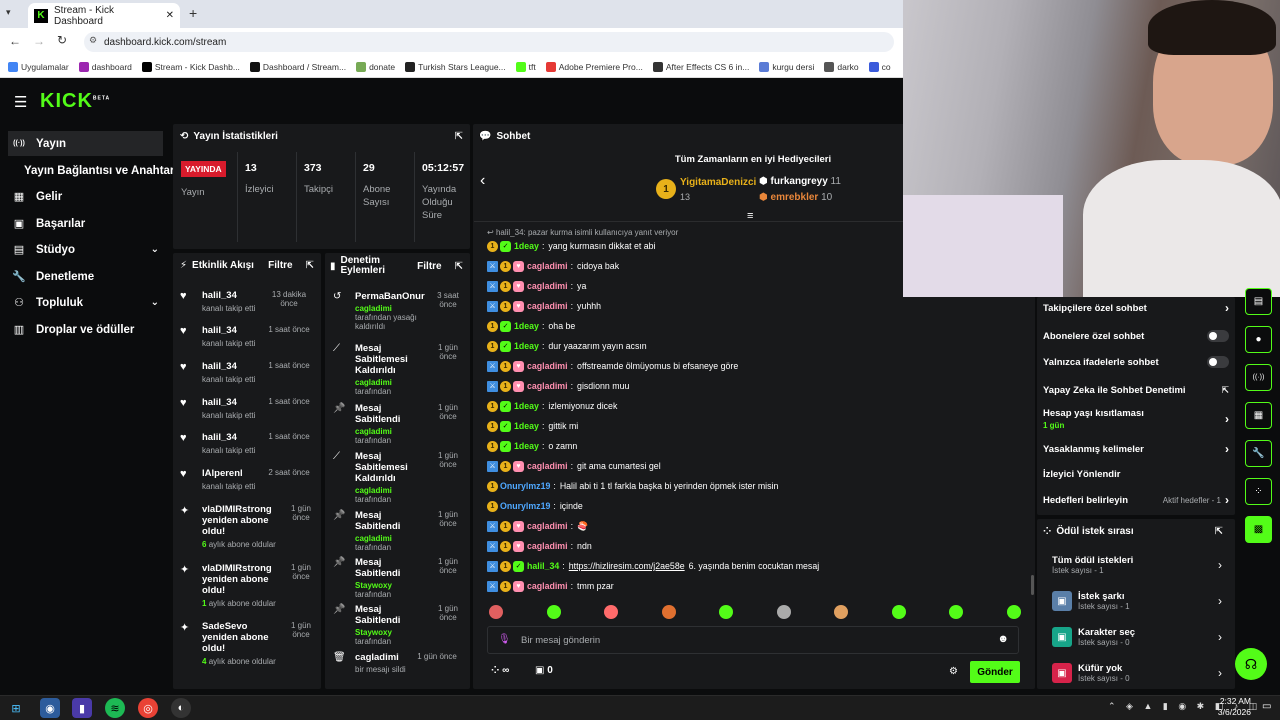 Image resolution: width=1280 pixels, height=720 pixels. What do you see at coordinates (544, 670) in the screenshot?
I see `gift-counter: ▣ 0` at bounding box center [544, 670].